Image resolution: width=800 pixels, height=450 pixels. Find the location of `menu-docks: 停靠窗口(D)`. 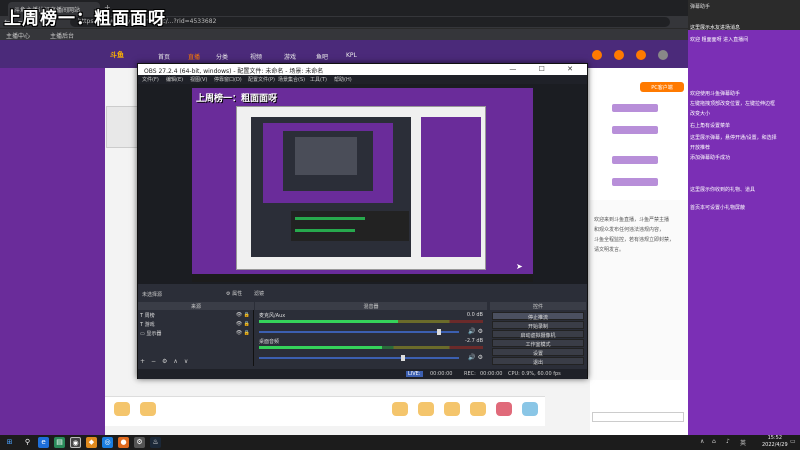

menu-docks: 停靠窗口(D) is located at coordinates (228, 79).